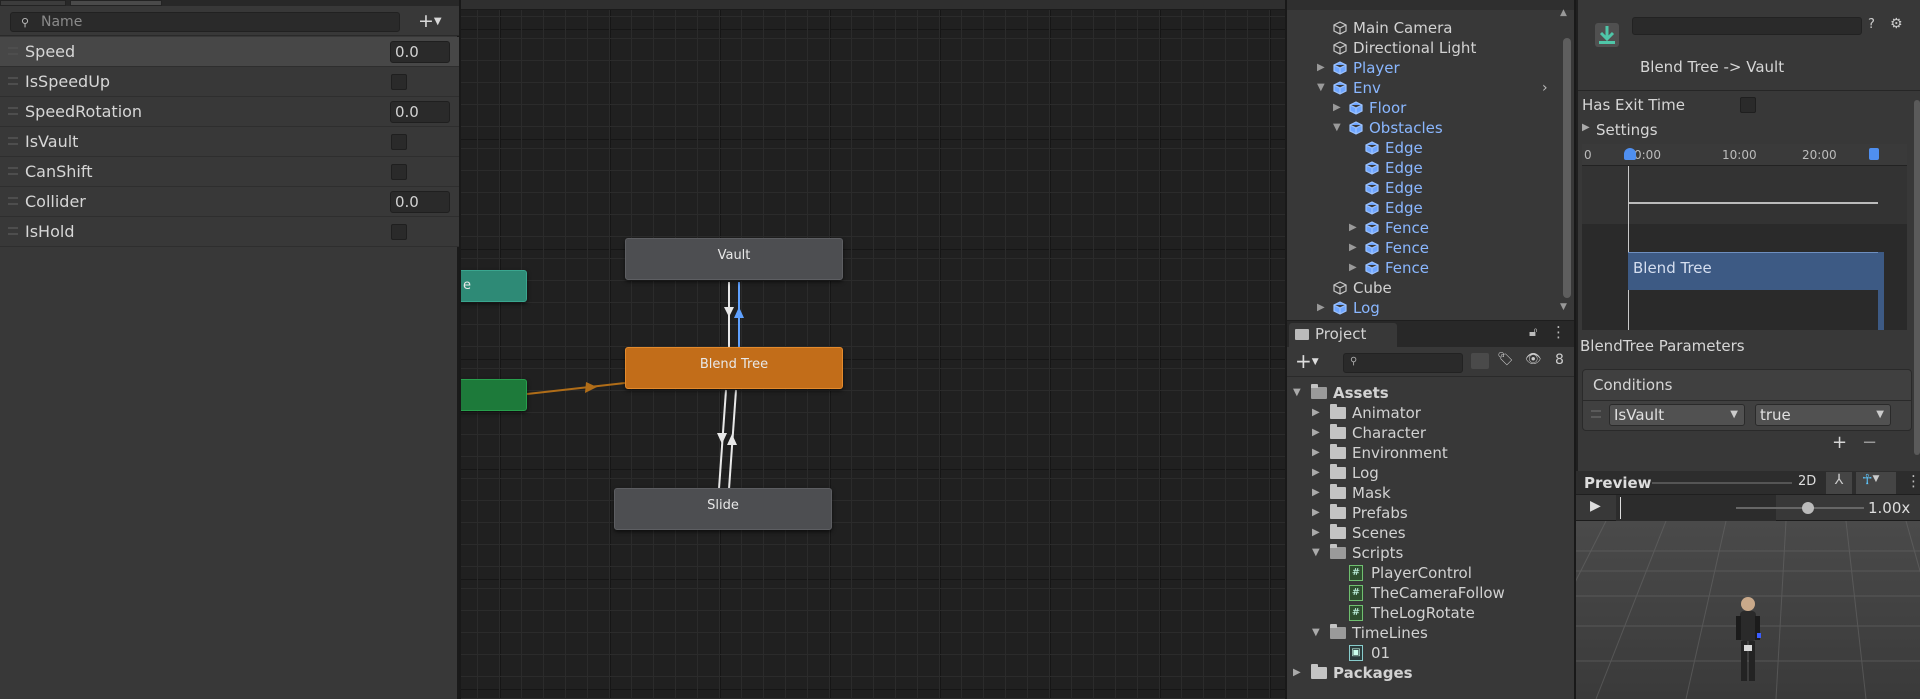 This screenshot has height=699, width=1920. Describe the element at coordinates (1808, 508) in the screenshot. I see `speed-slider-knob` at that location.